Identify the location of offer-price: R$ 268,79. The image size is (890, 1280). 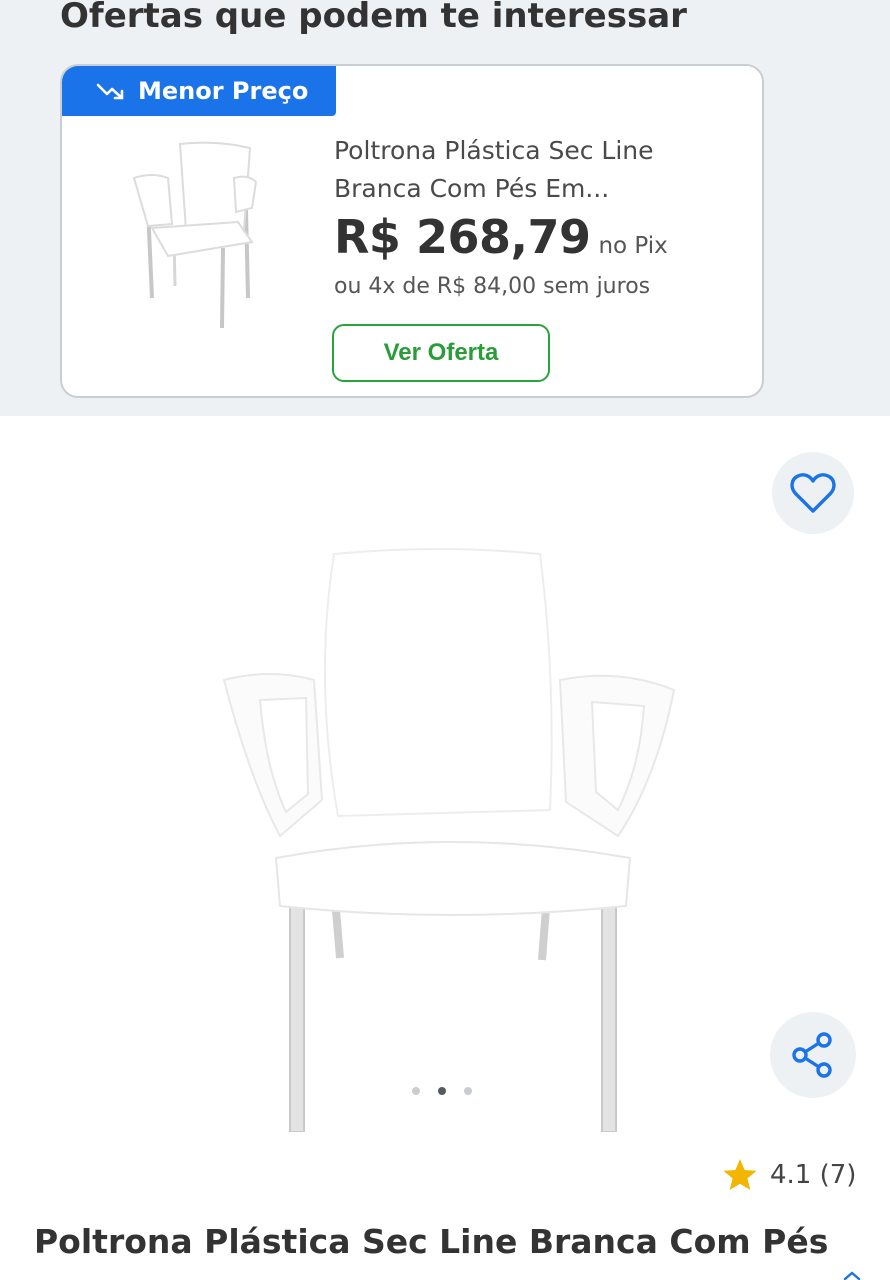
(462, 237).